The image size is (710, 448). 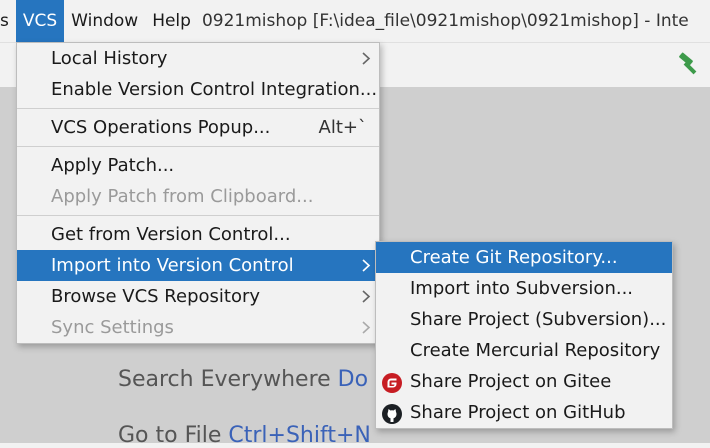 What do you see at coordinates (511, 381) in the screenshot?
I see `menu-item-label: Share Project on Gitee` at bounding box center [511, 381].